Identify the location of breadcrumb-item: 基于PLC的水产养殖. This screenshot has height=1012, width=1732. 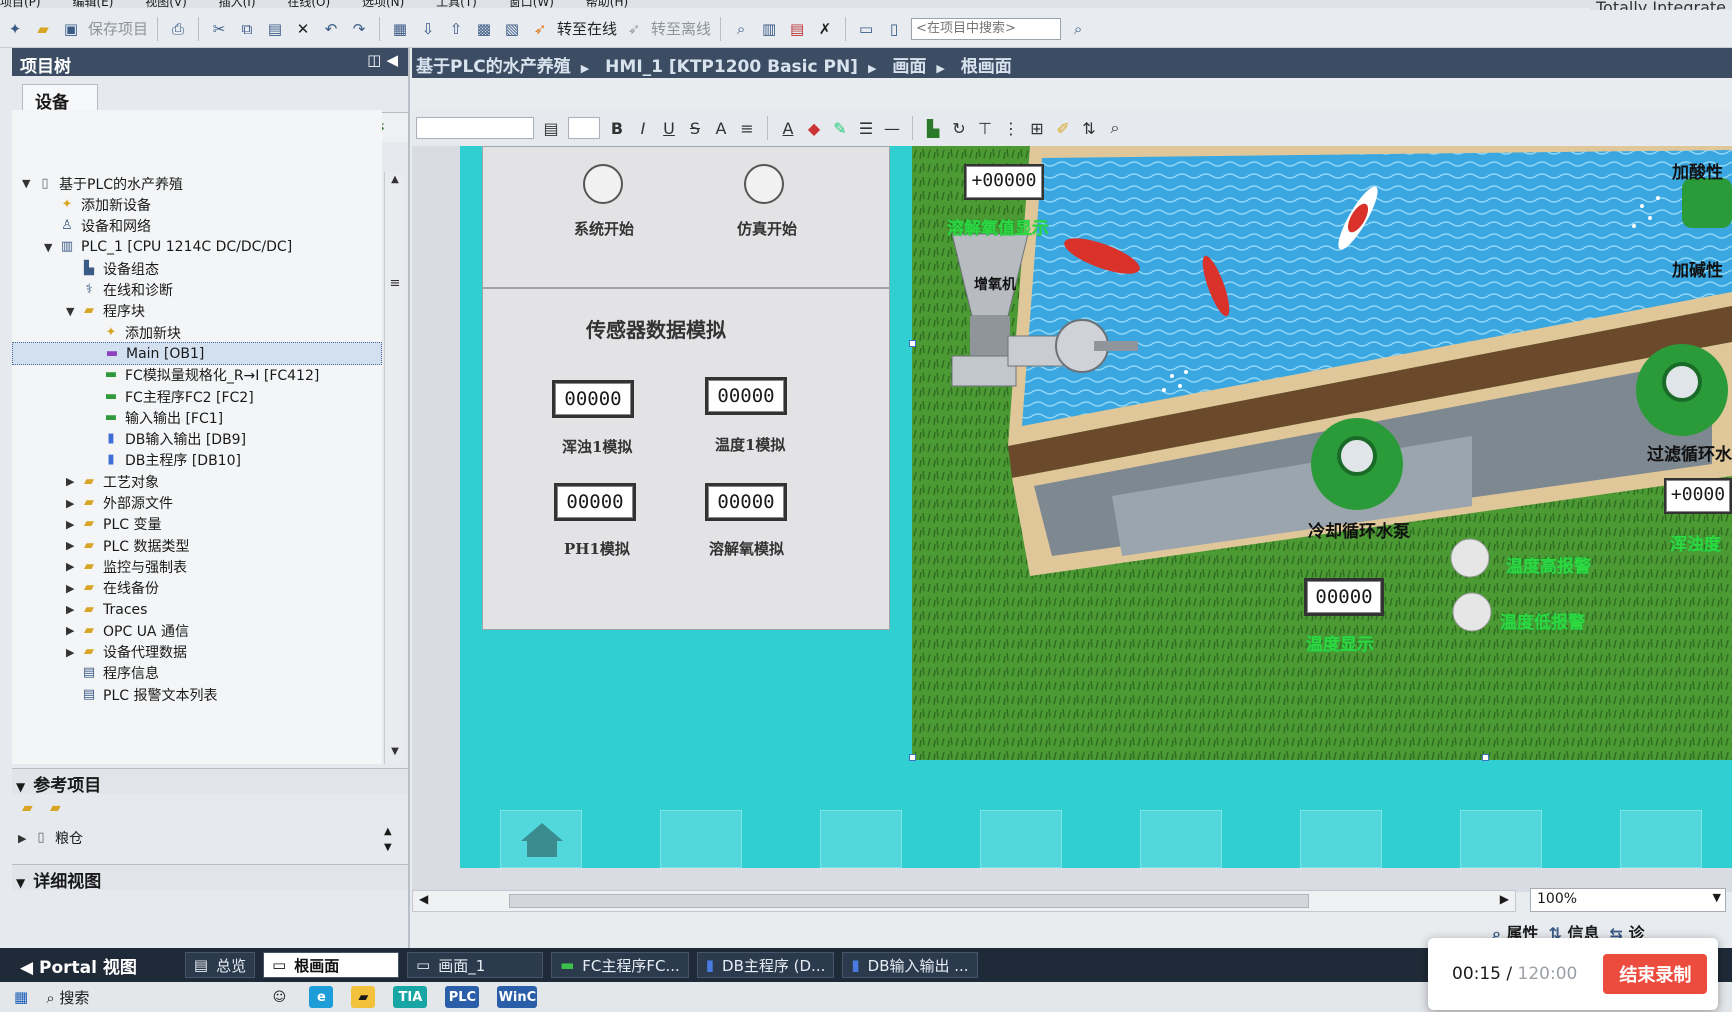
(493, 67).